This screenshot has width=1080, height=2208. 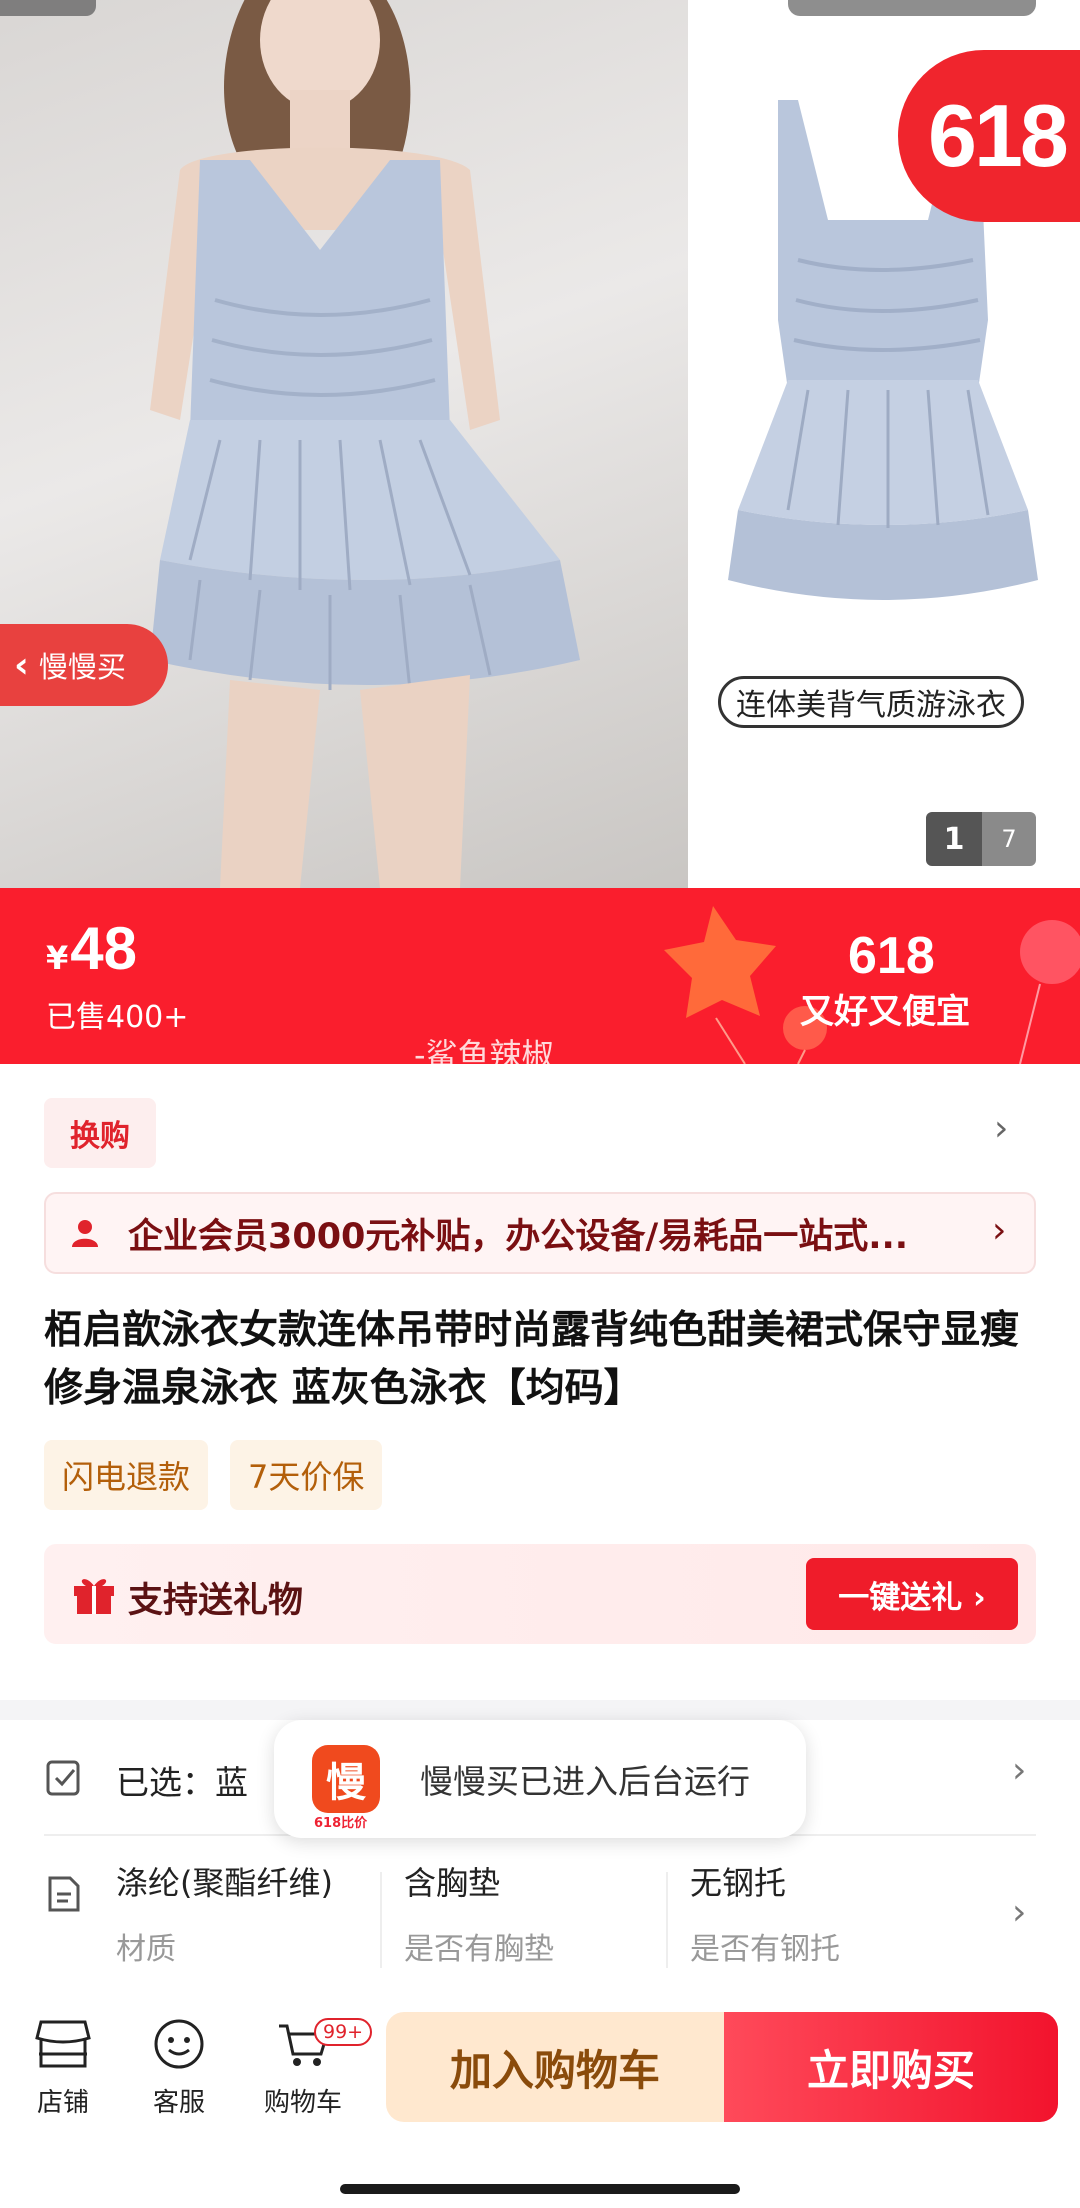 What do you see at coordinates (104, 948) in the screenshot?
I see `price-amount: 48` at bounding box center [104, 948].